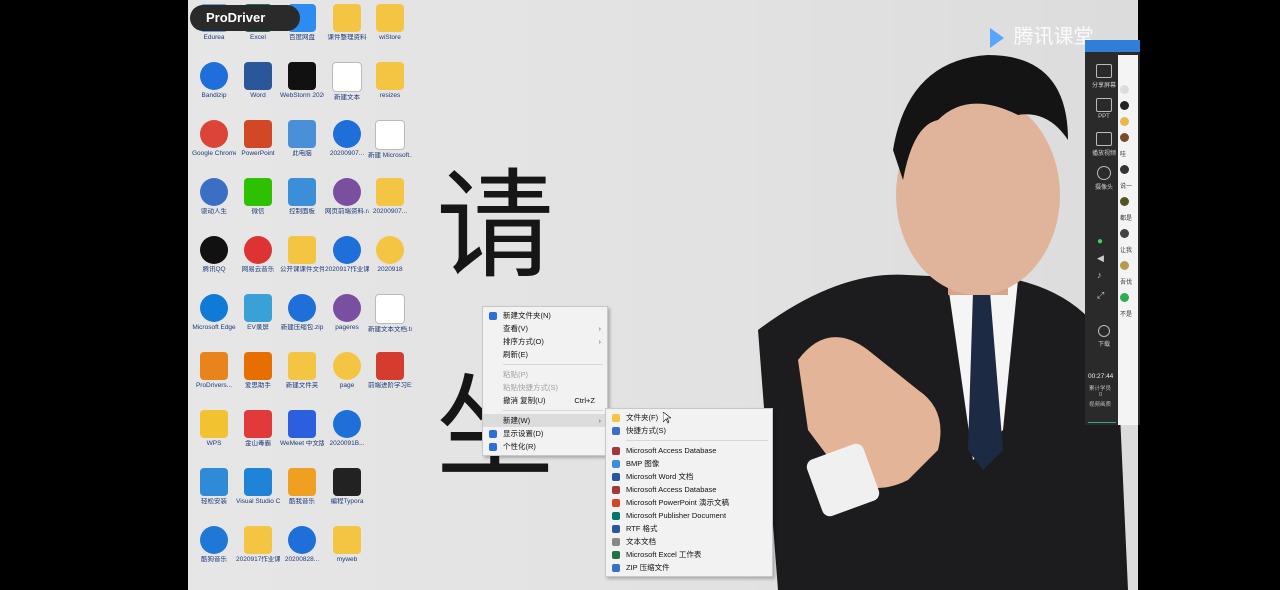 The image size is (1280, 590). What do you see at coordinates (664, 554) in the screenshot?
I see `submenu-item-label: Microsoft Excel 工作表` at bounding box center [664, 554].